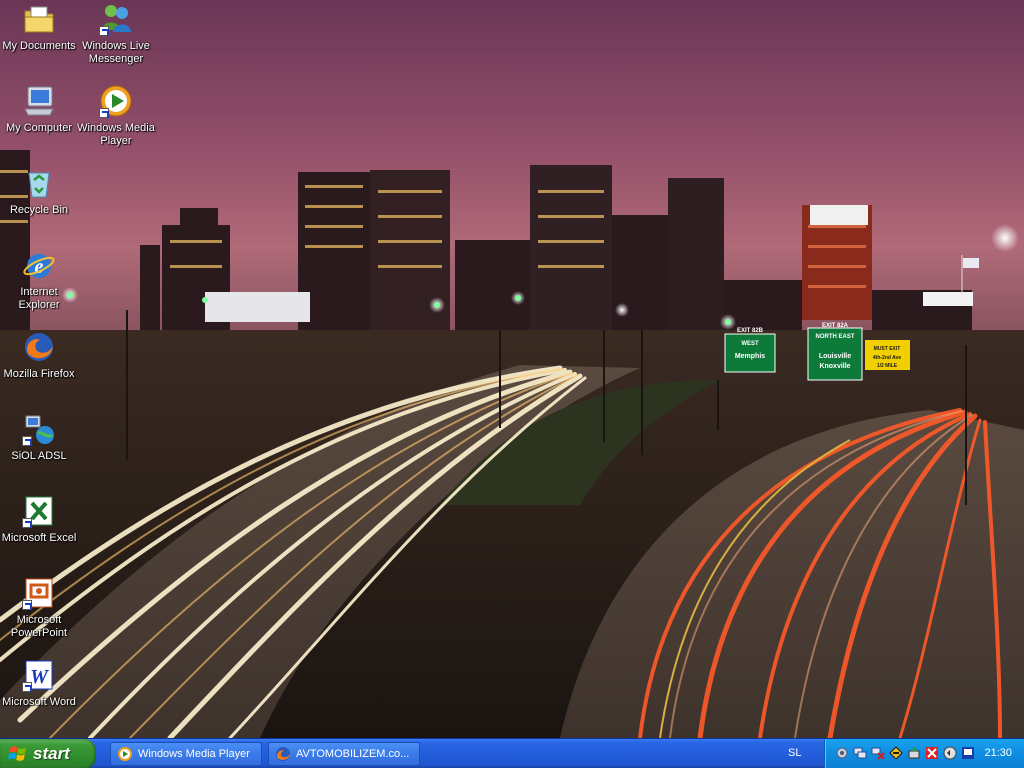 The height and width of the screenshot is (768, 1024). What do you see at coordinates (842, 753) in the screenshot?
I see `settings-gear-tray-icon` at bounding box center [842, 753].